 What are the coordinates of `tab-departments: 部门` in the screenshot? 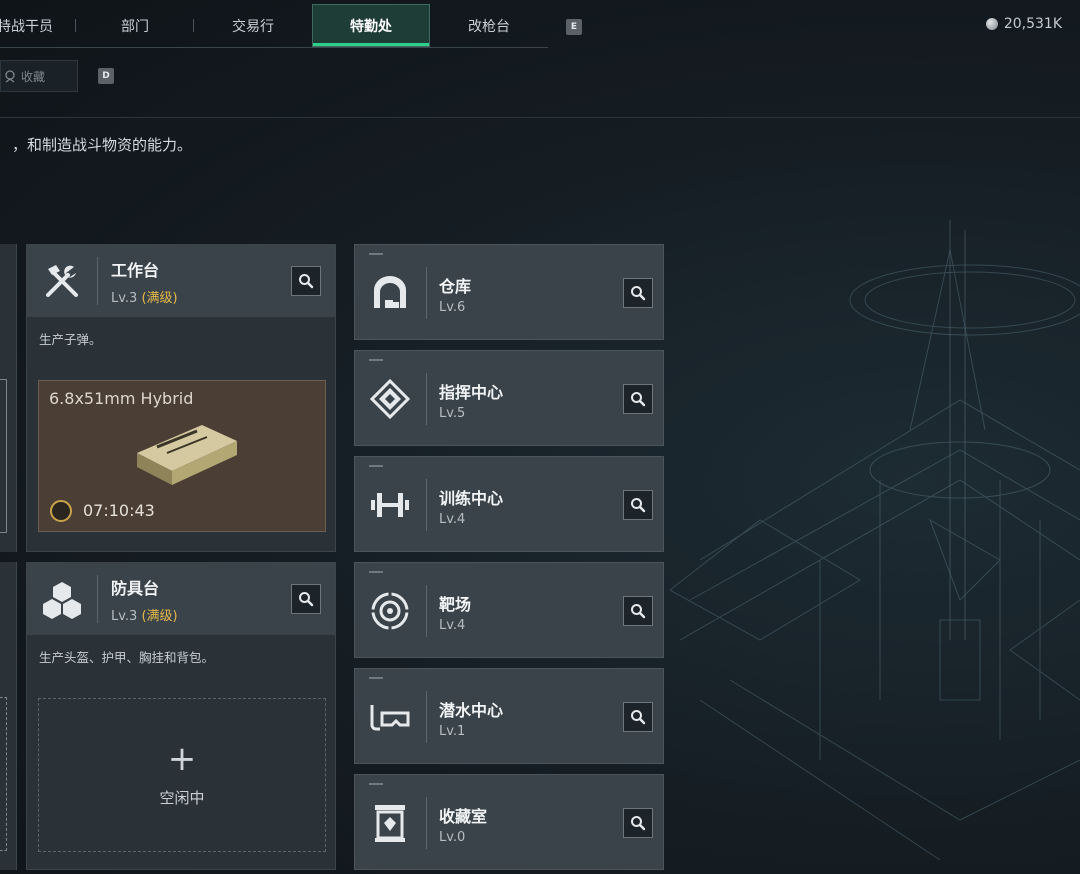 It's located at (135, 25).